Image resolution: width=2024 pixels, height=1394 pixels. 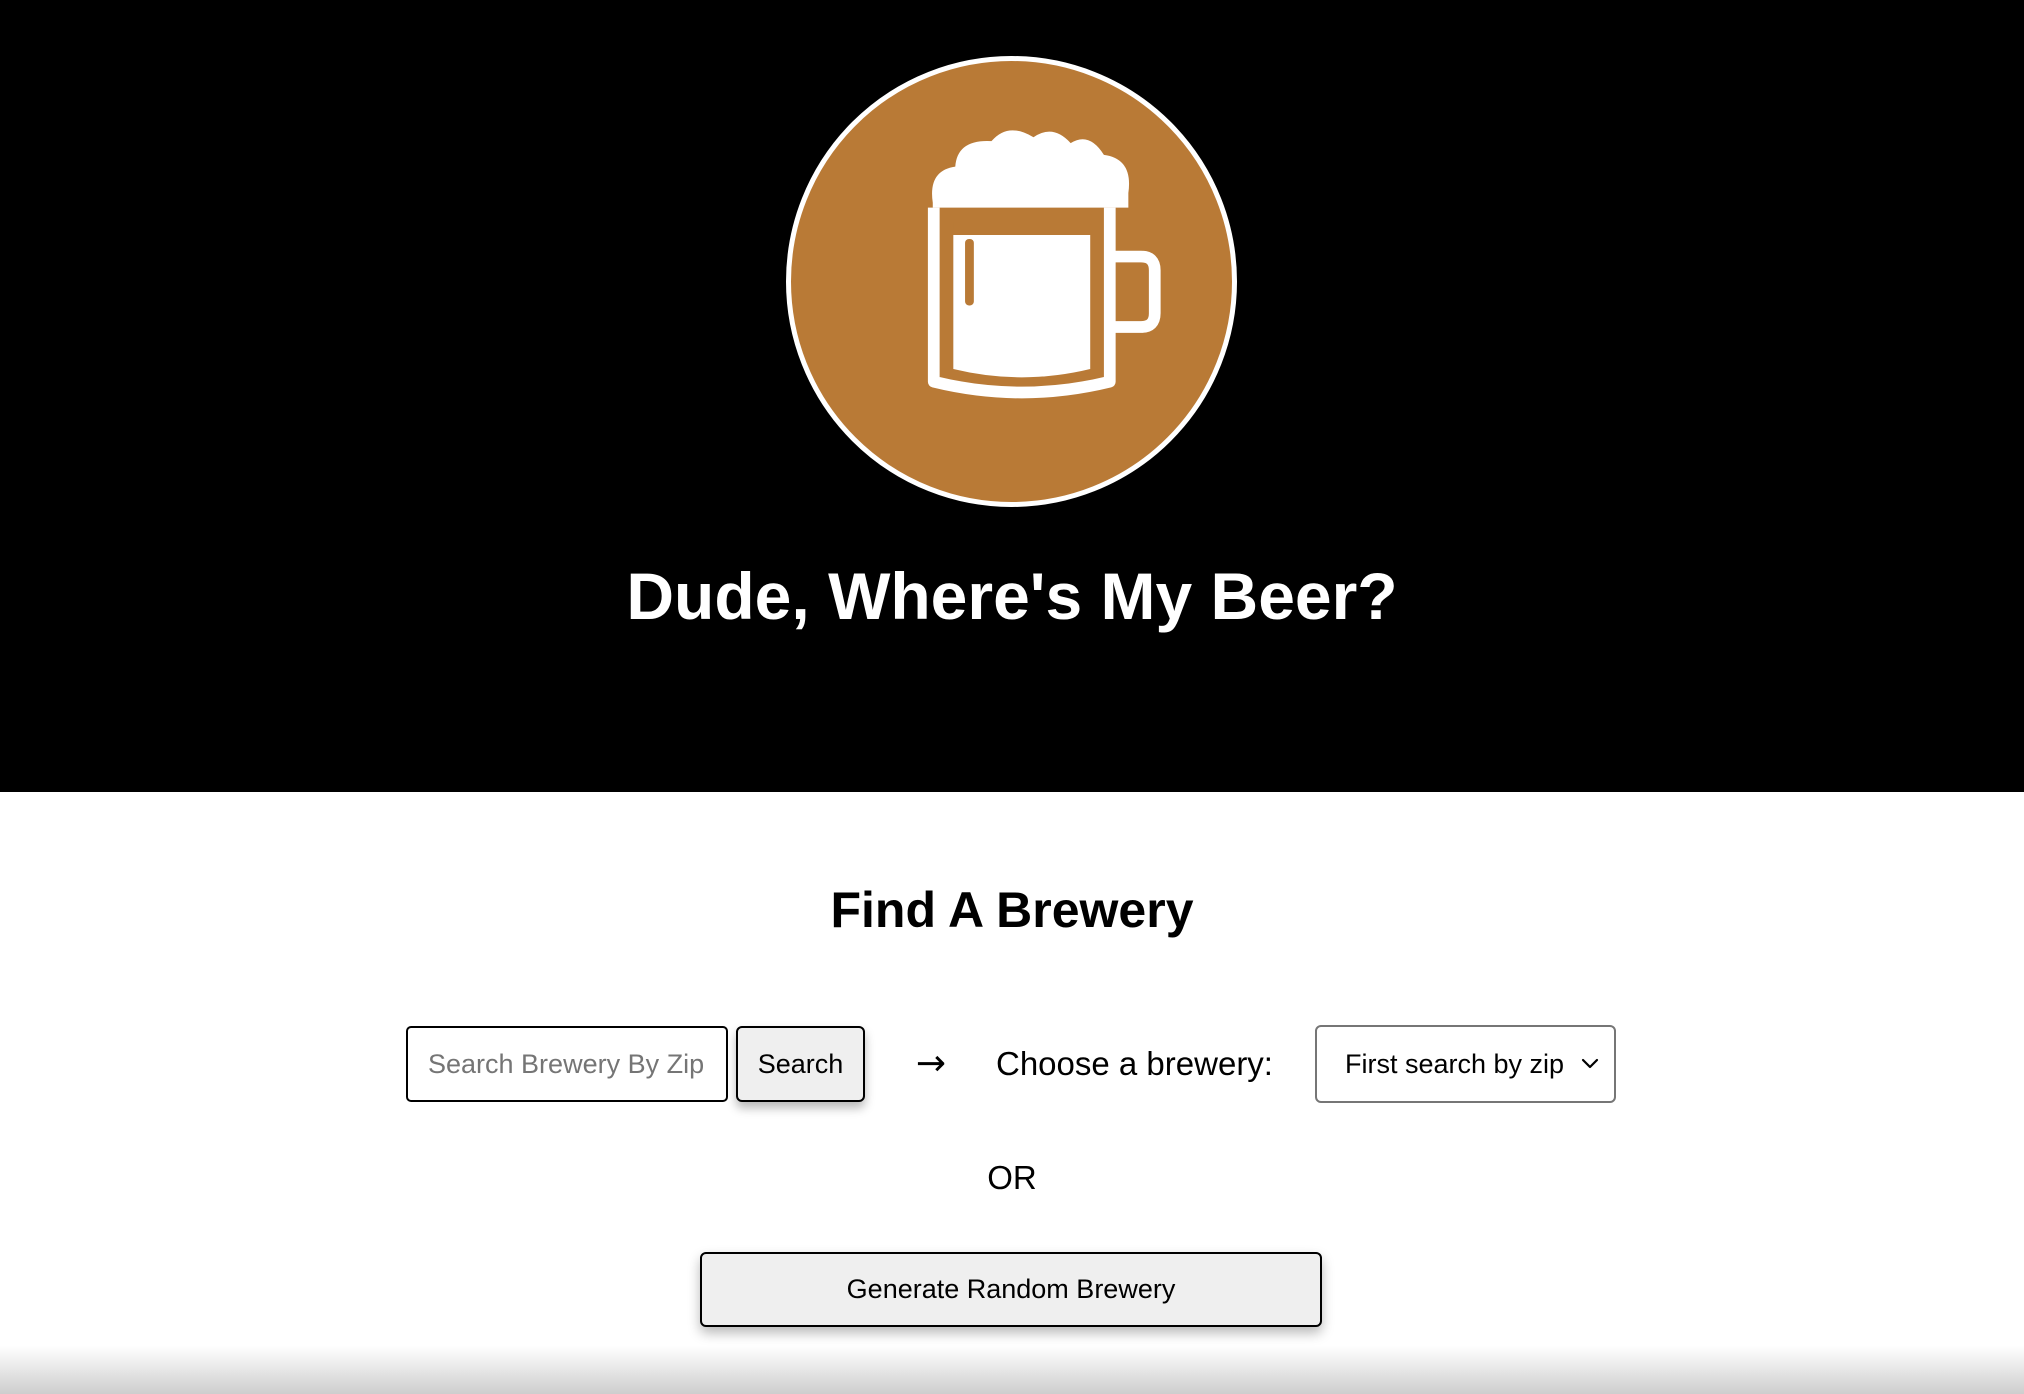 What do you see at coordinates (1590, 1063) in the screenshot?
I see `chevron-down-icon` at bounding box center [1590, 1063].